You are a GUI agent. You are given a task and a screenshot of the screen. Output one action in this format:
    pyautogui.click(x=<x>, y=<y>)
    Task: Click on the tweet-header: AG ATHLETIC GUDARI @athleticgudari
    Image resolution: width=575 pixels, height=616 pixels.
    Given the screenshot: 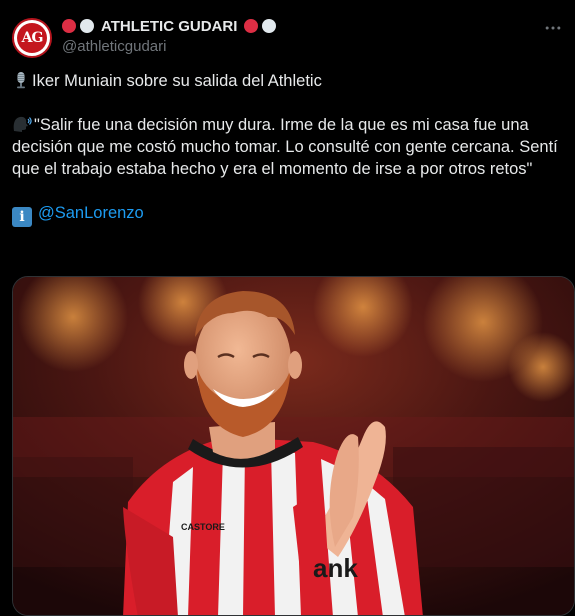 What is the action you would take?
    pyautogui.click(x=287, y=37)
    